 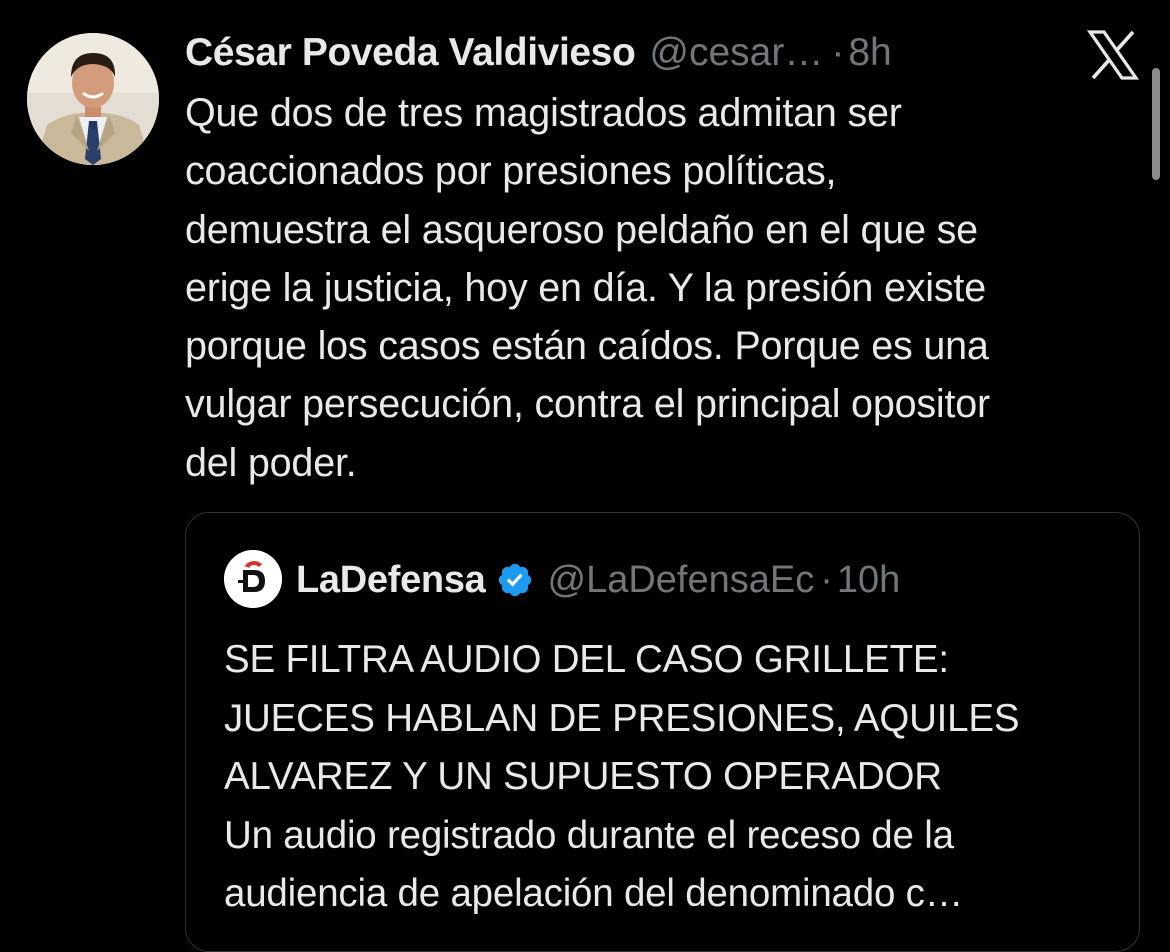 What do you see at coordinates (515, 580) in the screenshot?
I see `verified-badge-icon` at bounding box center [515, 580].